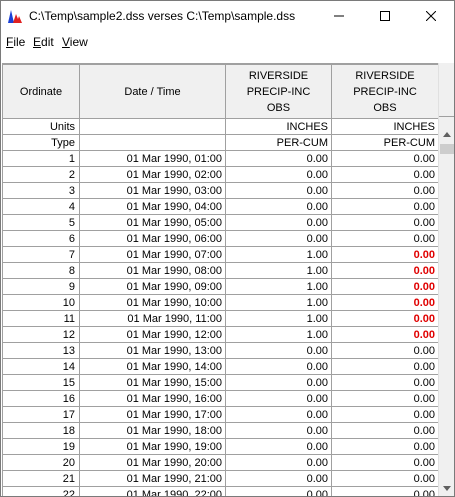  What do you see at coordinates (152, 174) in the screenshot?
I see `datetime-cell: 01 Mar 1990, 02:00` at bounding box center [152, 174].